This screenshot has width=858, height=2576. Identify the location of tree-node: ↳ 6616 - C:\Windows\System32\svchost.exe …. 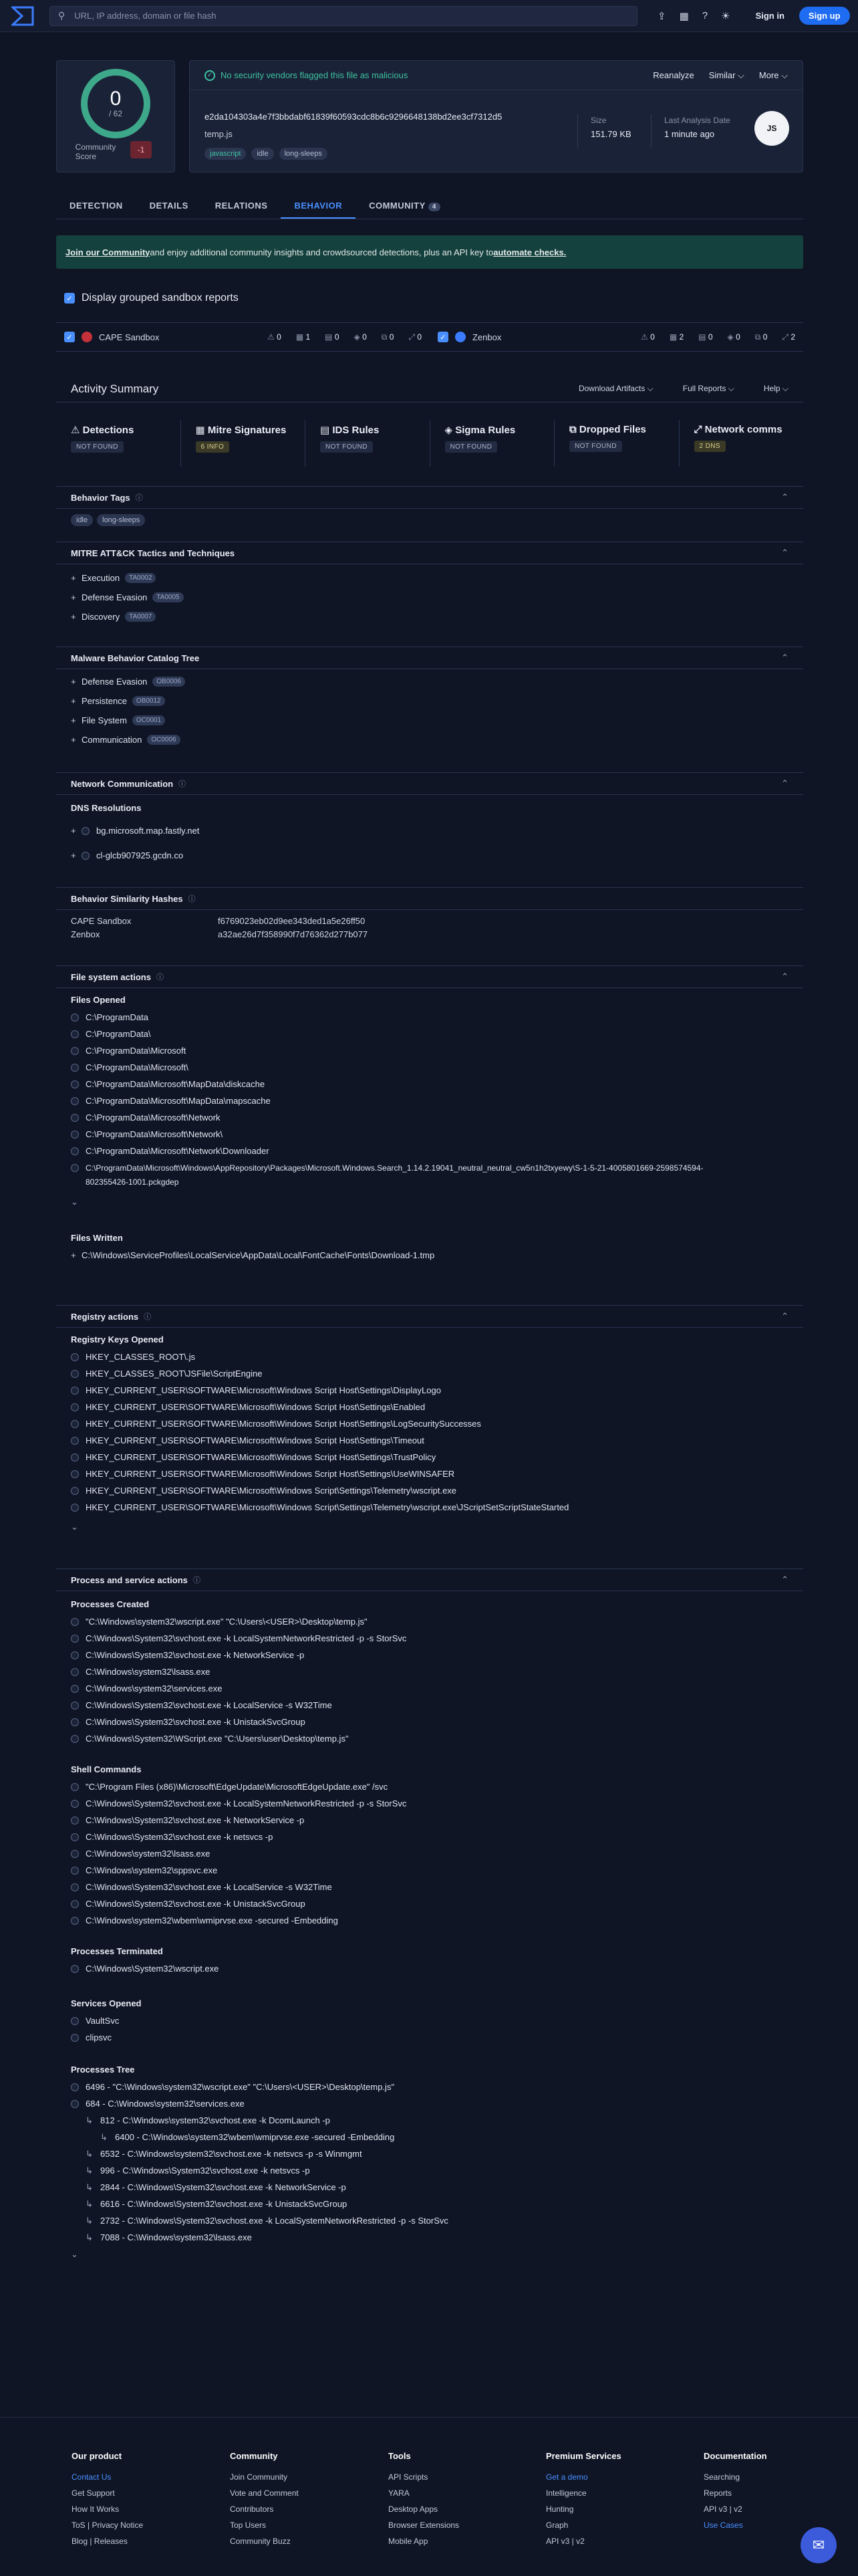
(429, 2204).